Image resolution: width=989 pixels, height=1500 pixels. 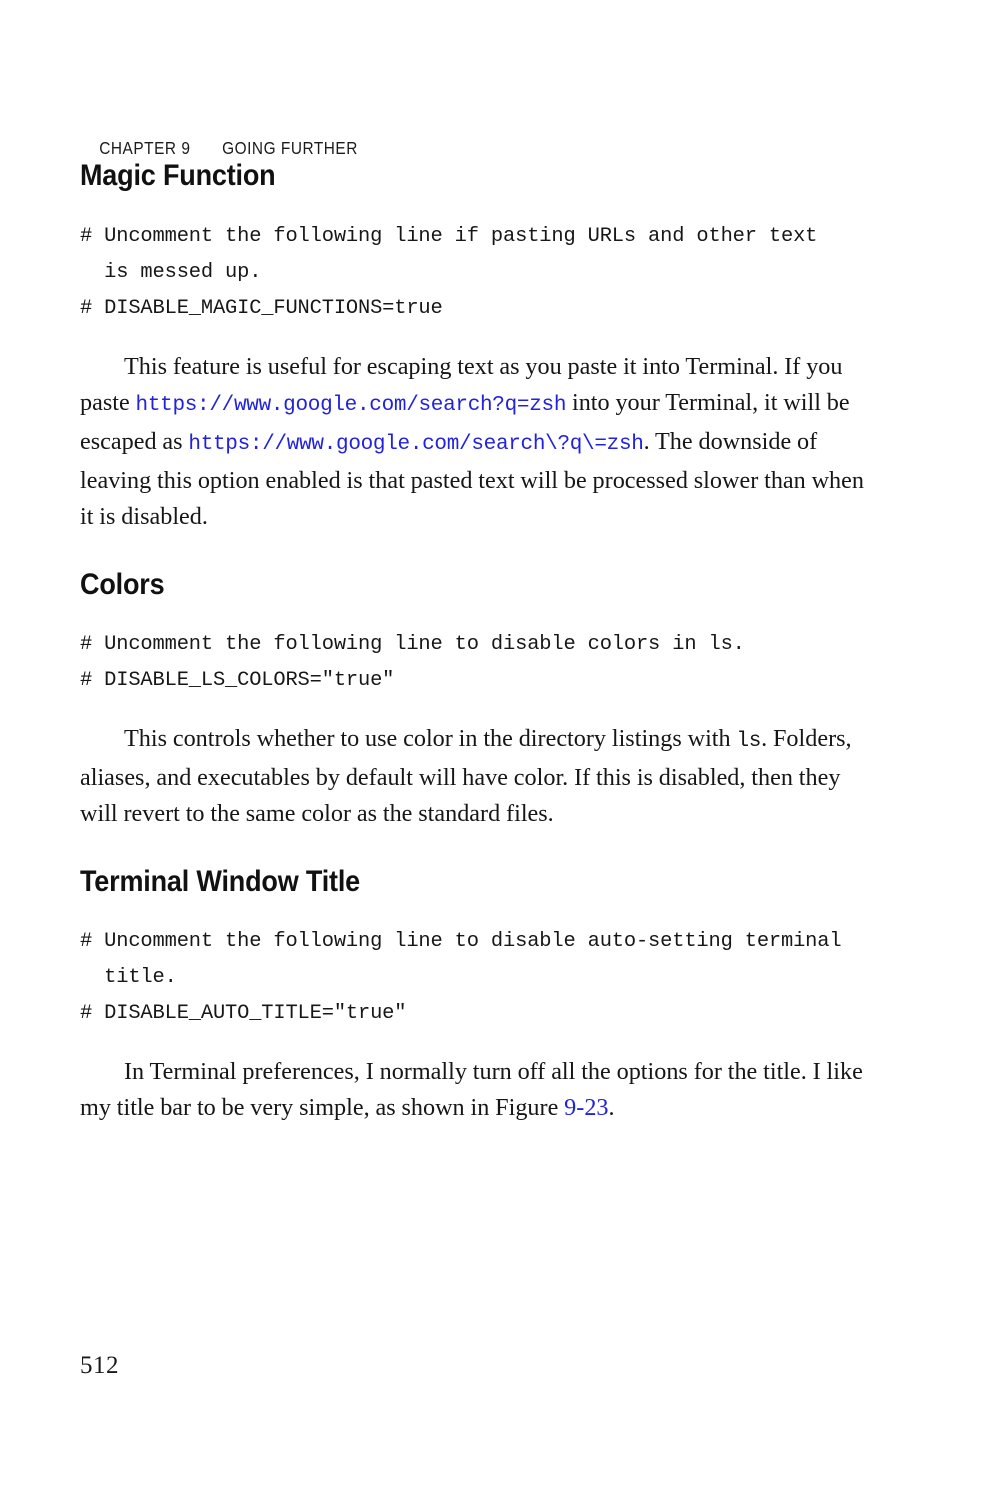 I want to click on page-number: 512, so click(x=99, y=1365).